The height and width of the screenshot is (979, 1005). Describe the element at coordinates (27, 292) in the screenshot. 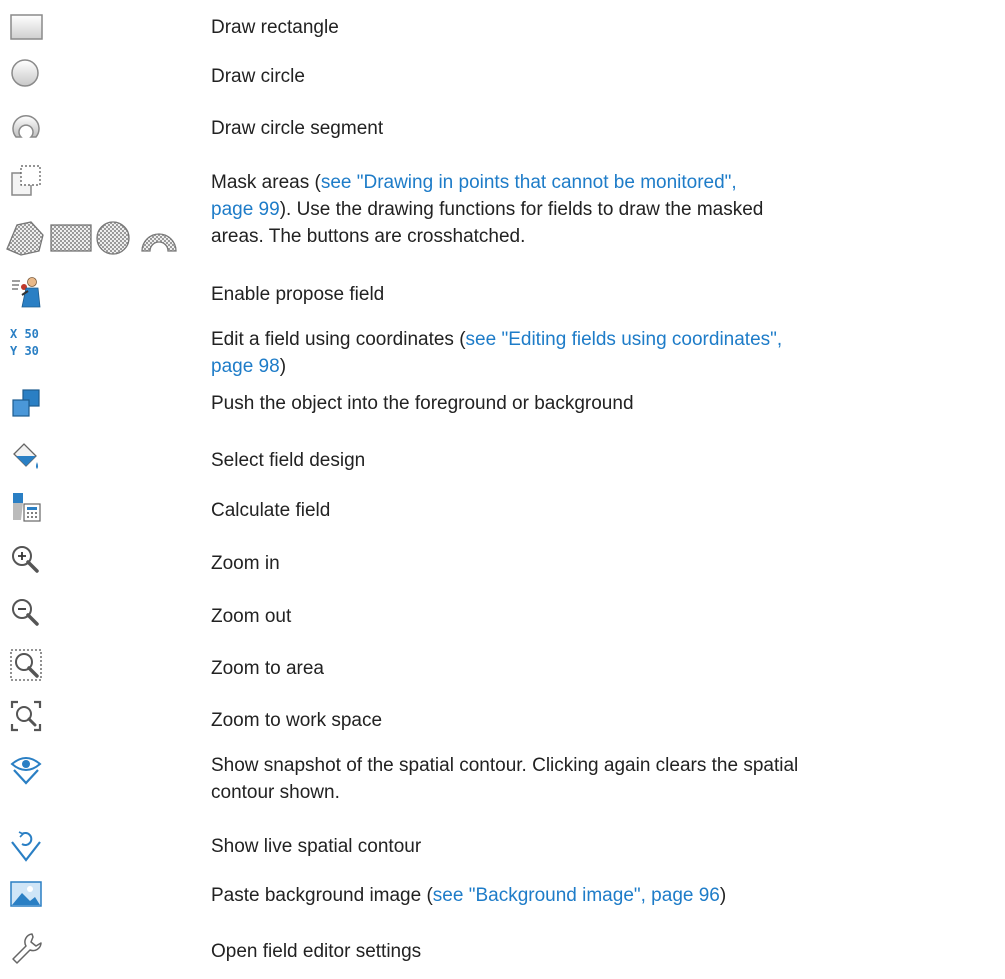

I see `enable-propose-field-icon` at that location.